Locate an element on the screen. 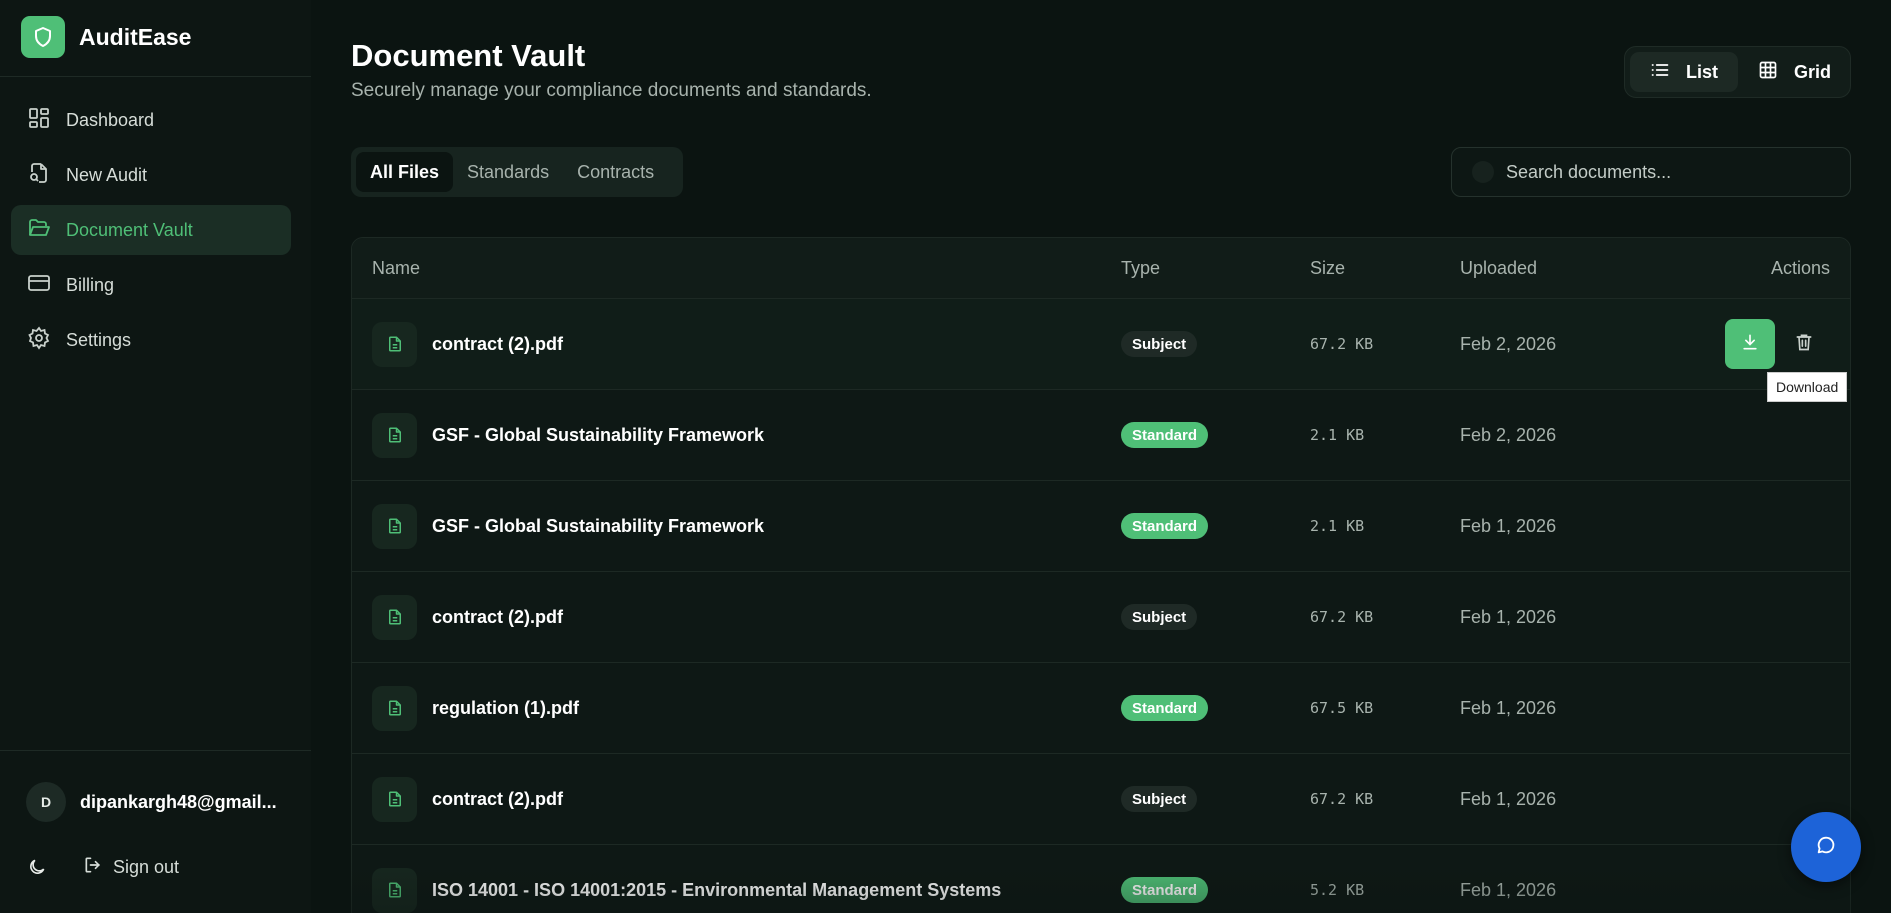 The width and height of the screenshot is (1891, 913). sign-out-button: Sign out is located at coordinates (131, 867).